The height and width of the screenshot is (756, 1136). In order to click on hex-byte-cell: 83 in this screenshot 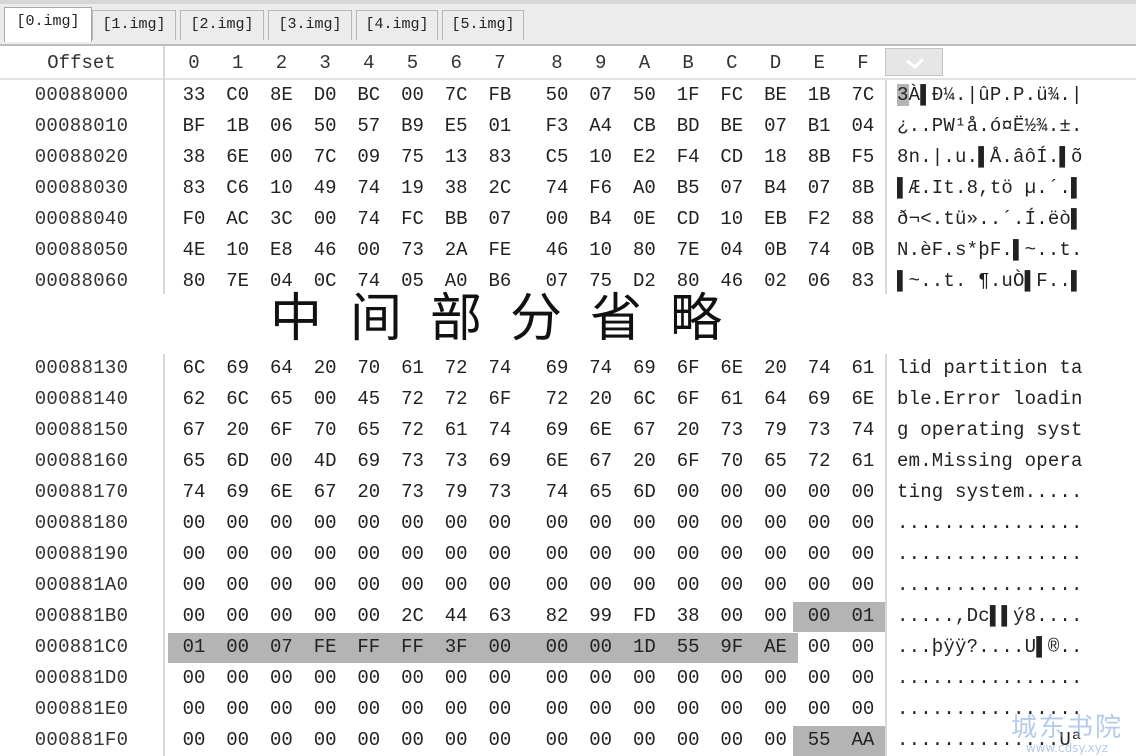, I will do `click(194, 188)`.